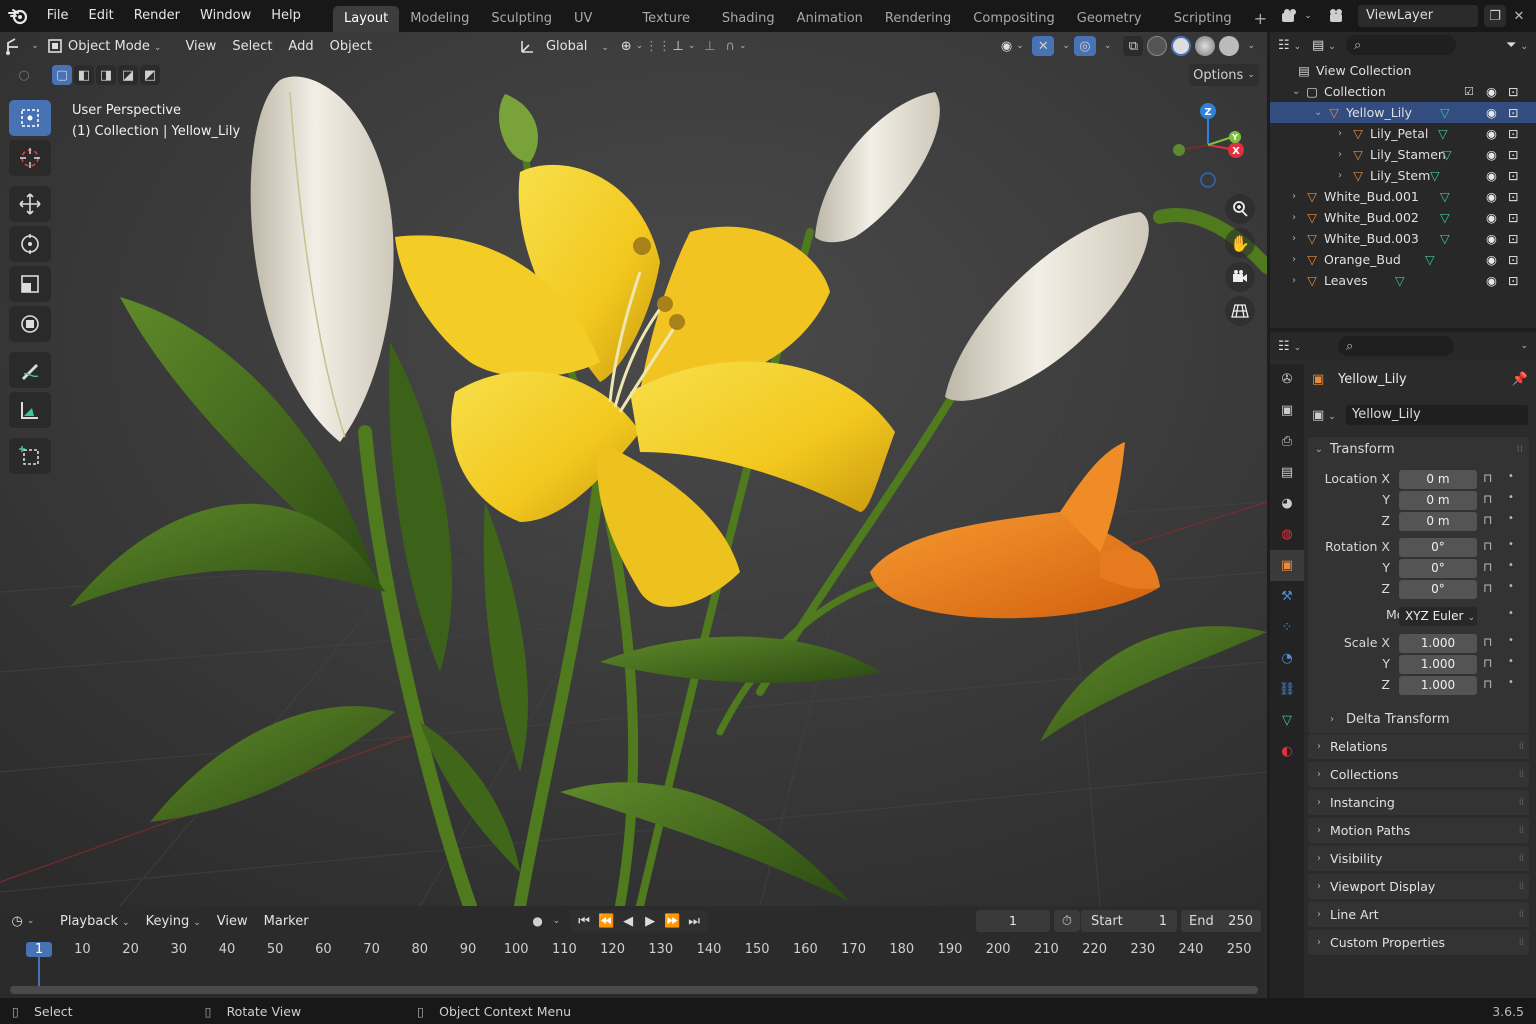  Describe the element at coordinates (1108, 46) in the screenshot. I see `overlay-dropdown-icon: ⌄` at that location.